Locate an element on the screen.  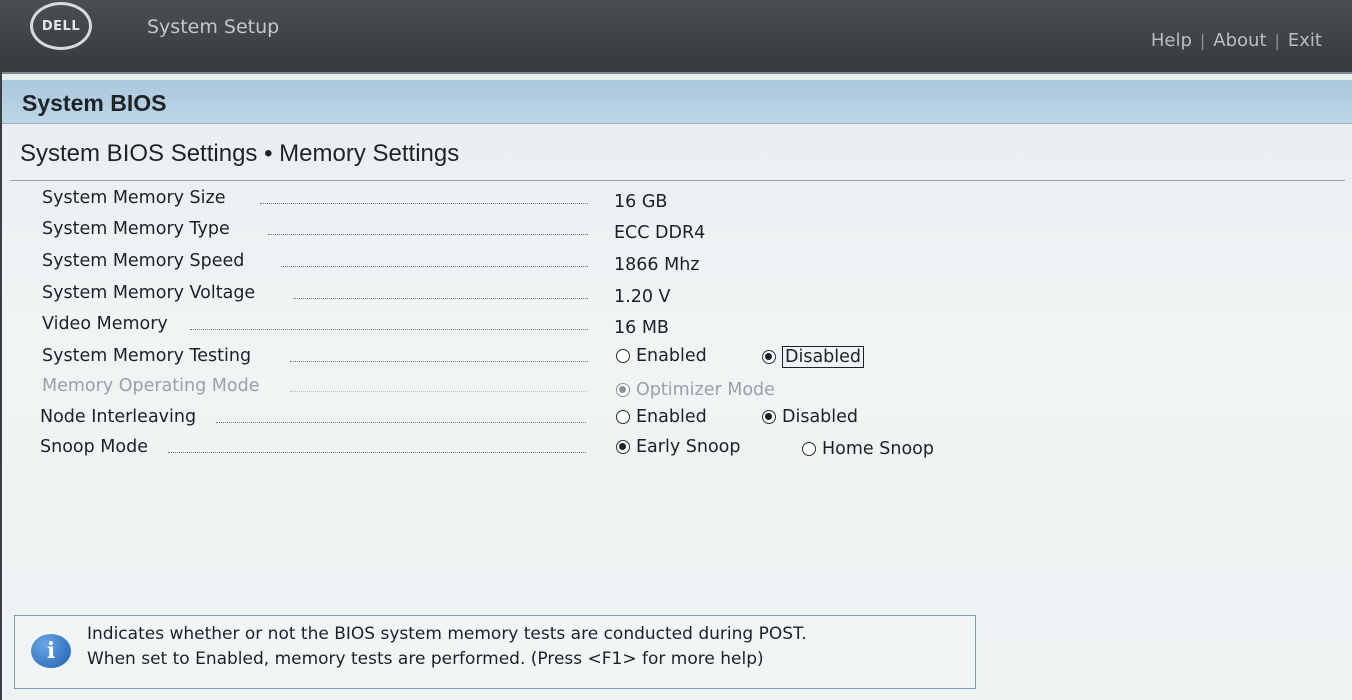
setting-label: Snoop Mode is located at coordinates (94, 447).